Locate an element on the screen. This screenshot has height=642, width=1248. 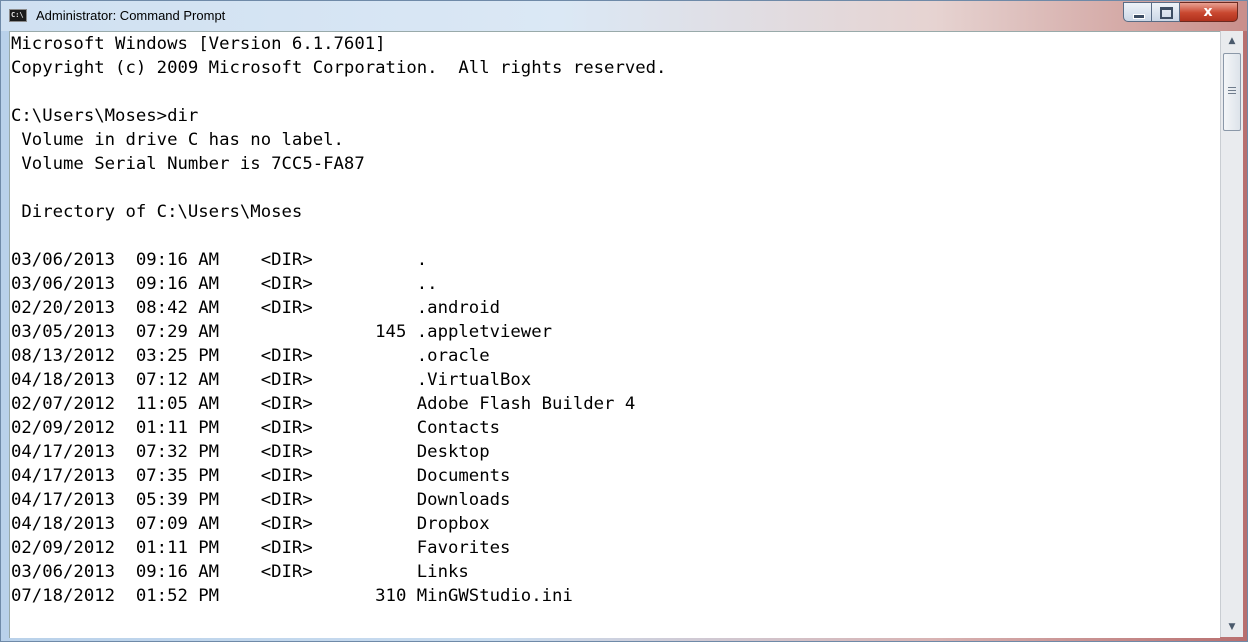
title-bar: C:\ Administrator: Command Prompt x is located at coordinates (624, 16).